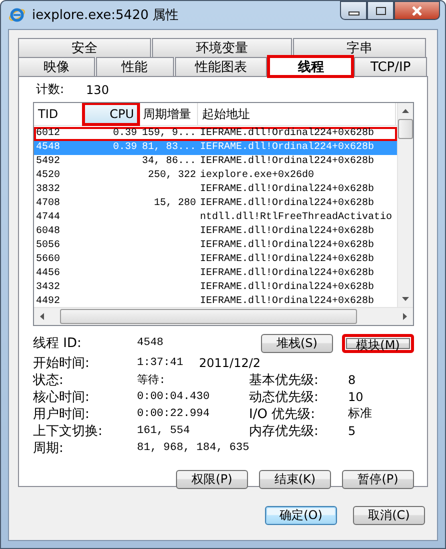 This screenshot has height=549, width=446. Describe the element at coordinates (168, 114) in the screenshot. I see `column-header: 周期增量` at that location.